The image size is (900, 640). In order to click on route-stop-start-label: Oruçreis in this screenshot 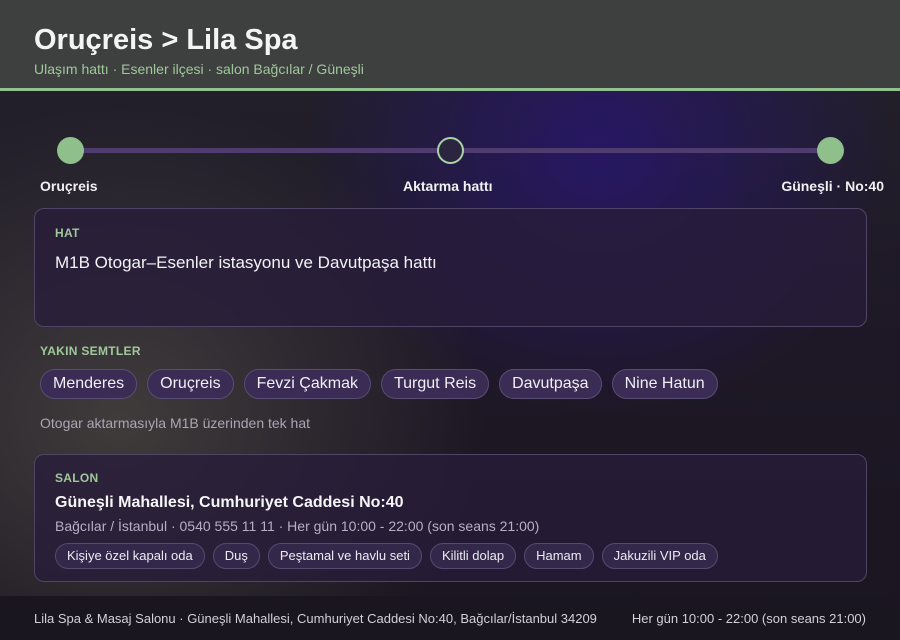, I will do `click(69, 186)`.